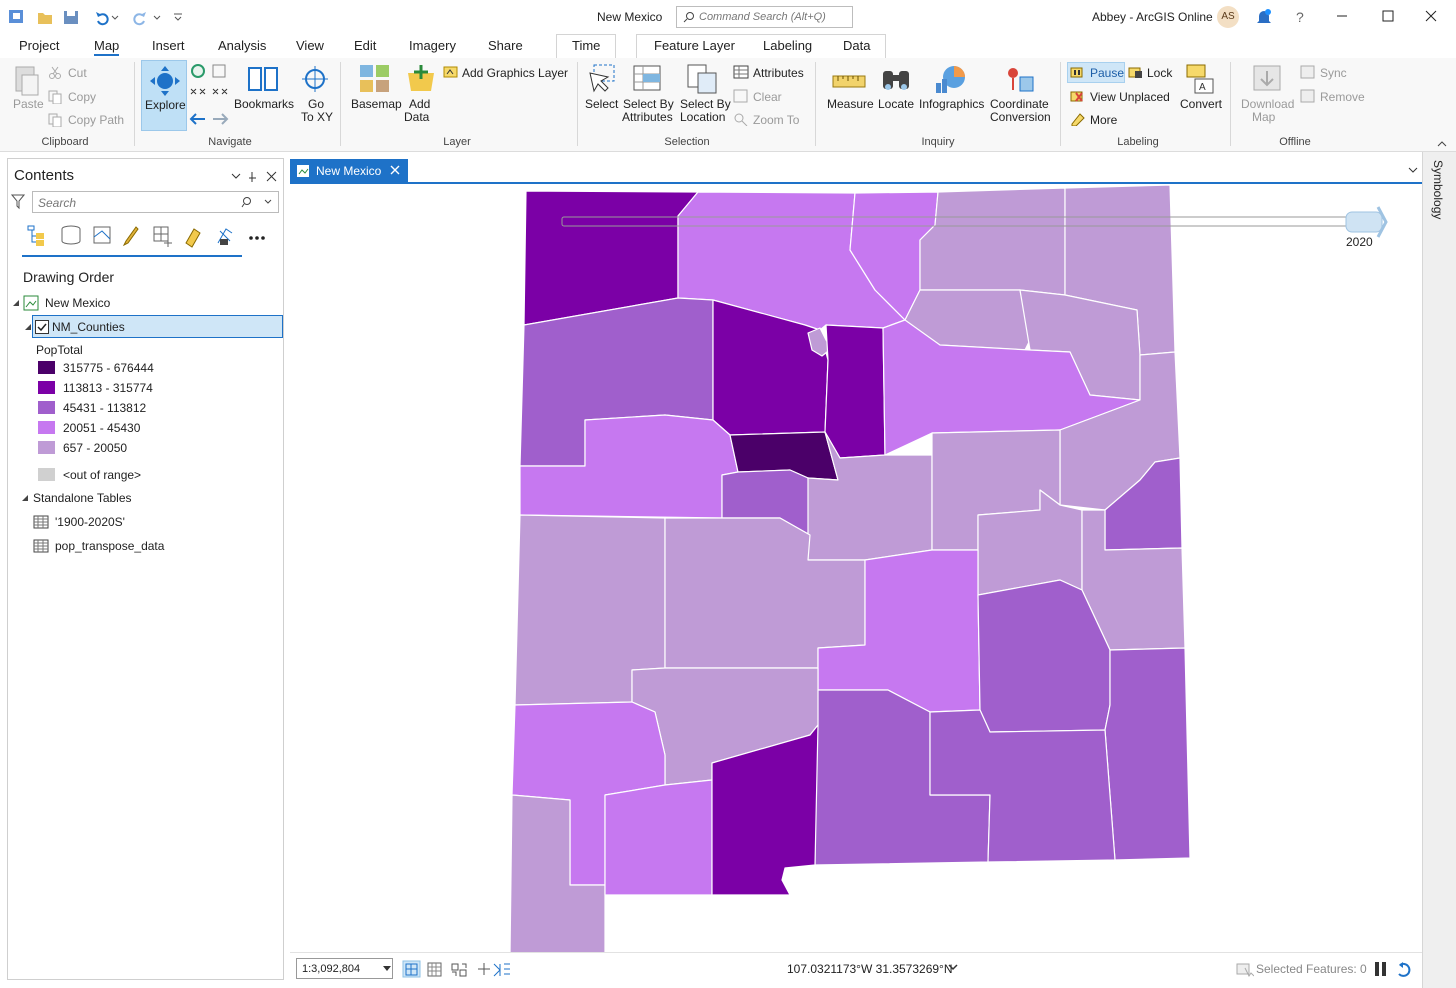 The height and width of the screenshot is (988, 1456). What do you see at coordinates (55, 120) in the screenshot?
I see `copy-path-icon` at bounding box center [55, 120].